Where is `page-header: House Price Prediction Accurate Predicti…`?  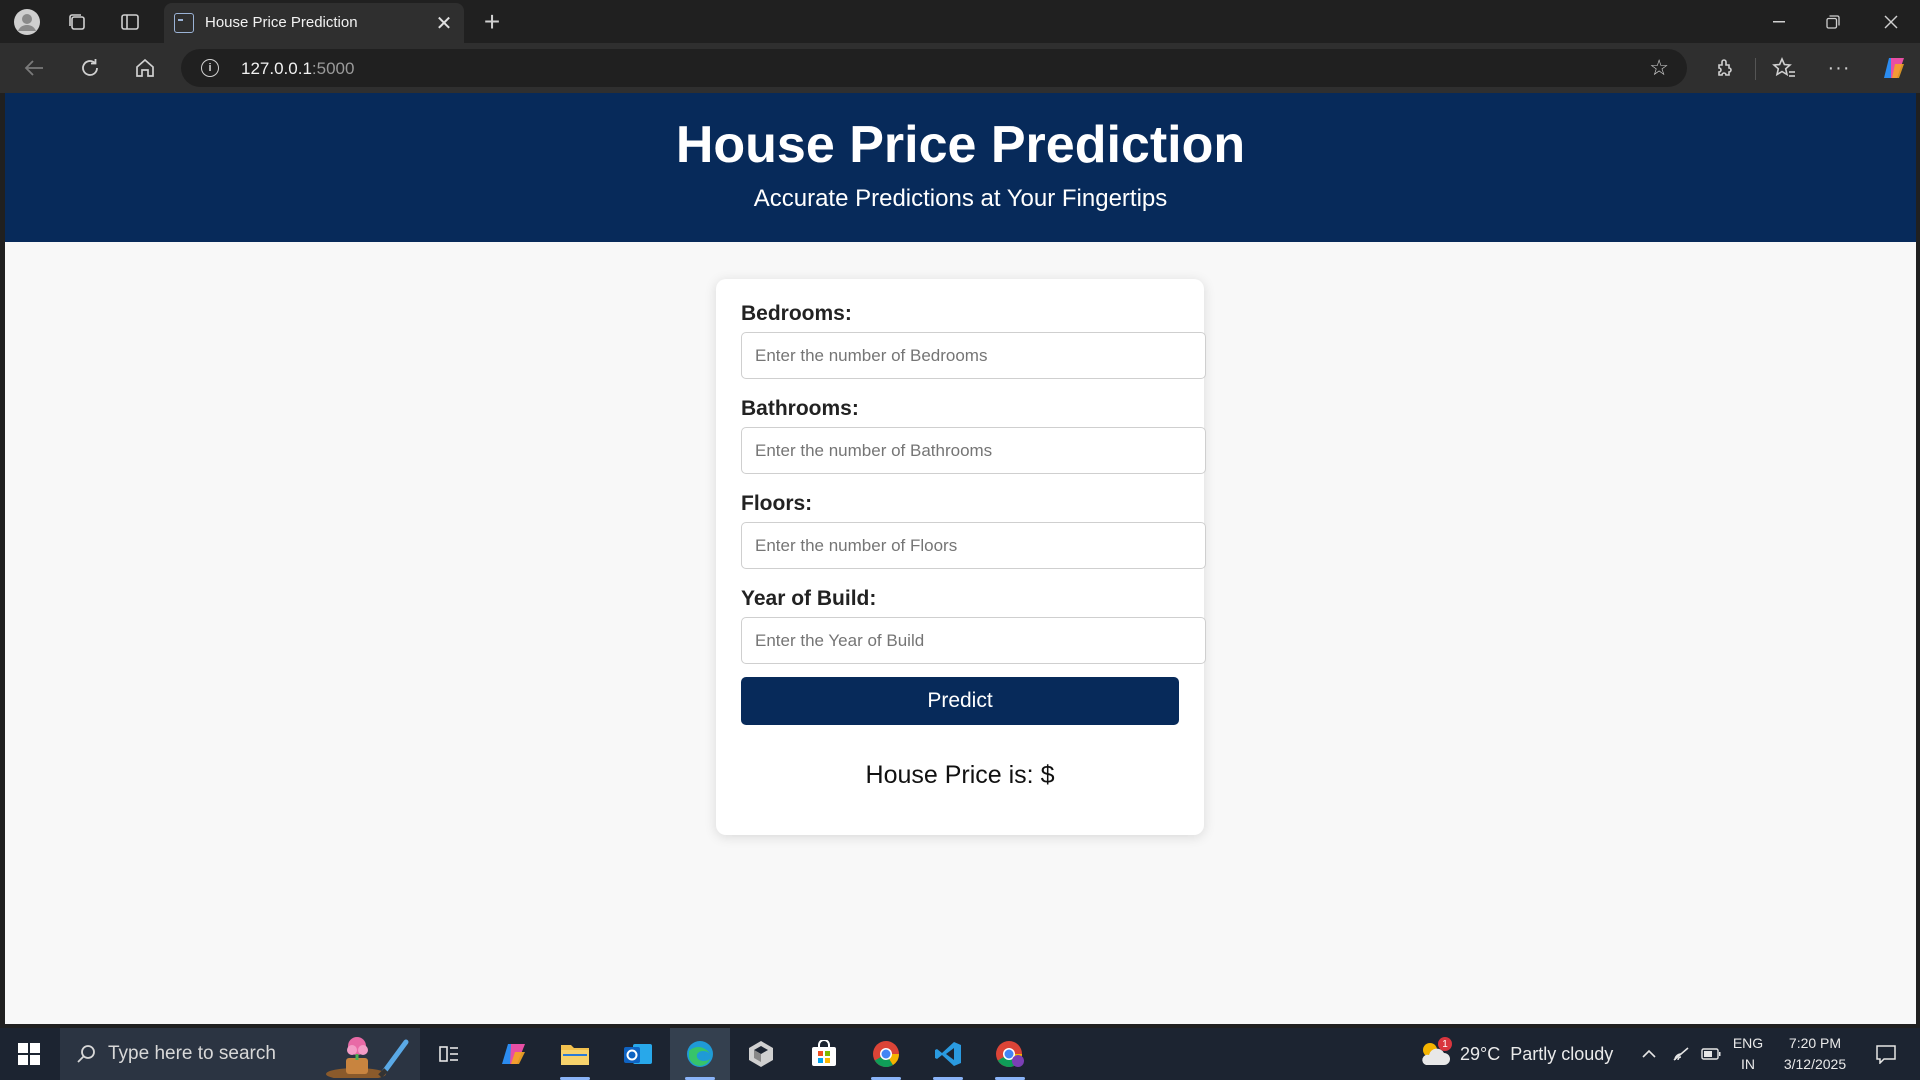
page-header: House Price Prediction Accurate Predicti… is located at coordinates (960, 167).